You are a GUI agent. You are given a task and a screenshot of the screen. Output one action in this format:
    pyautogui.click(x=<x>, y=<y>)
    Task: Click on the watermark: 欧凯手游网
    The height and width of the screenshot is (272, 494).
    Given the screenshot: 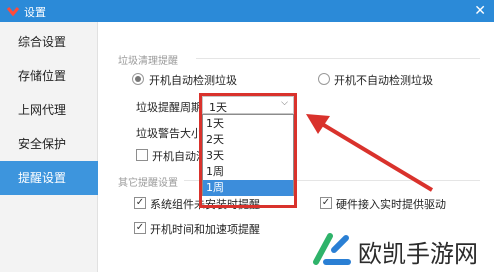 What is the action you would take?
    pyautogui.click(x=398, y=248)
    